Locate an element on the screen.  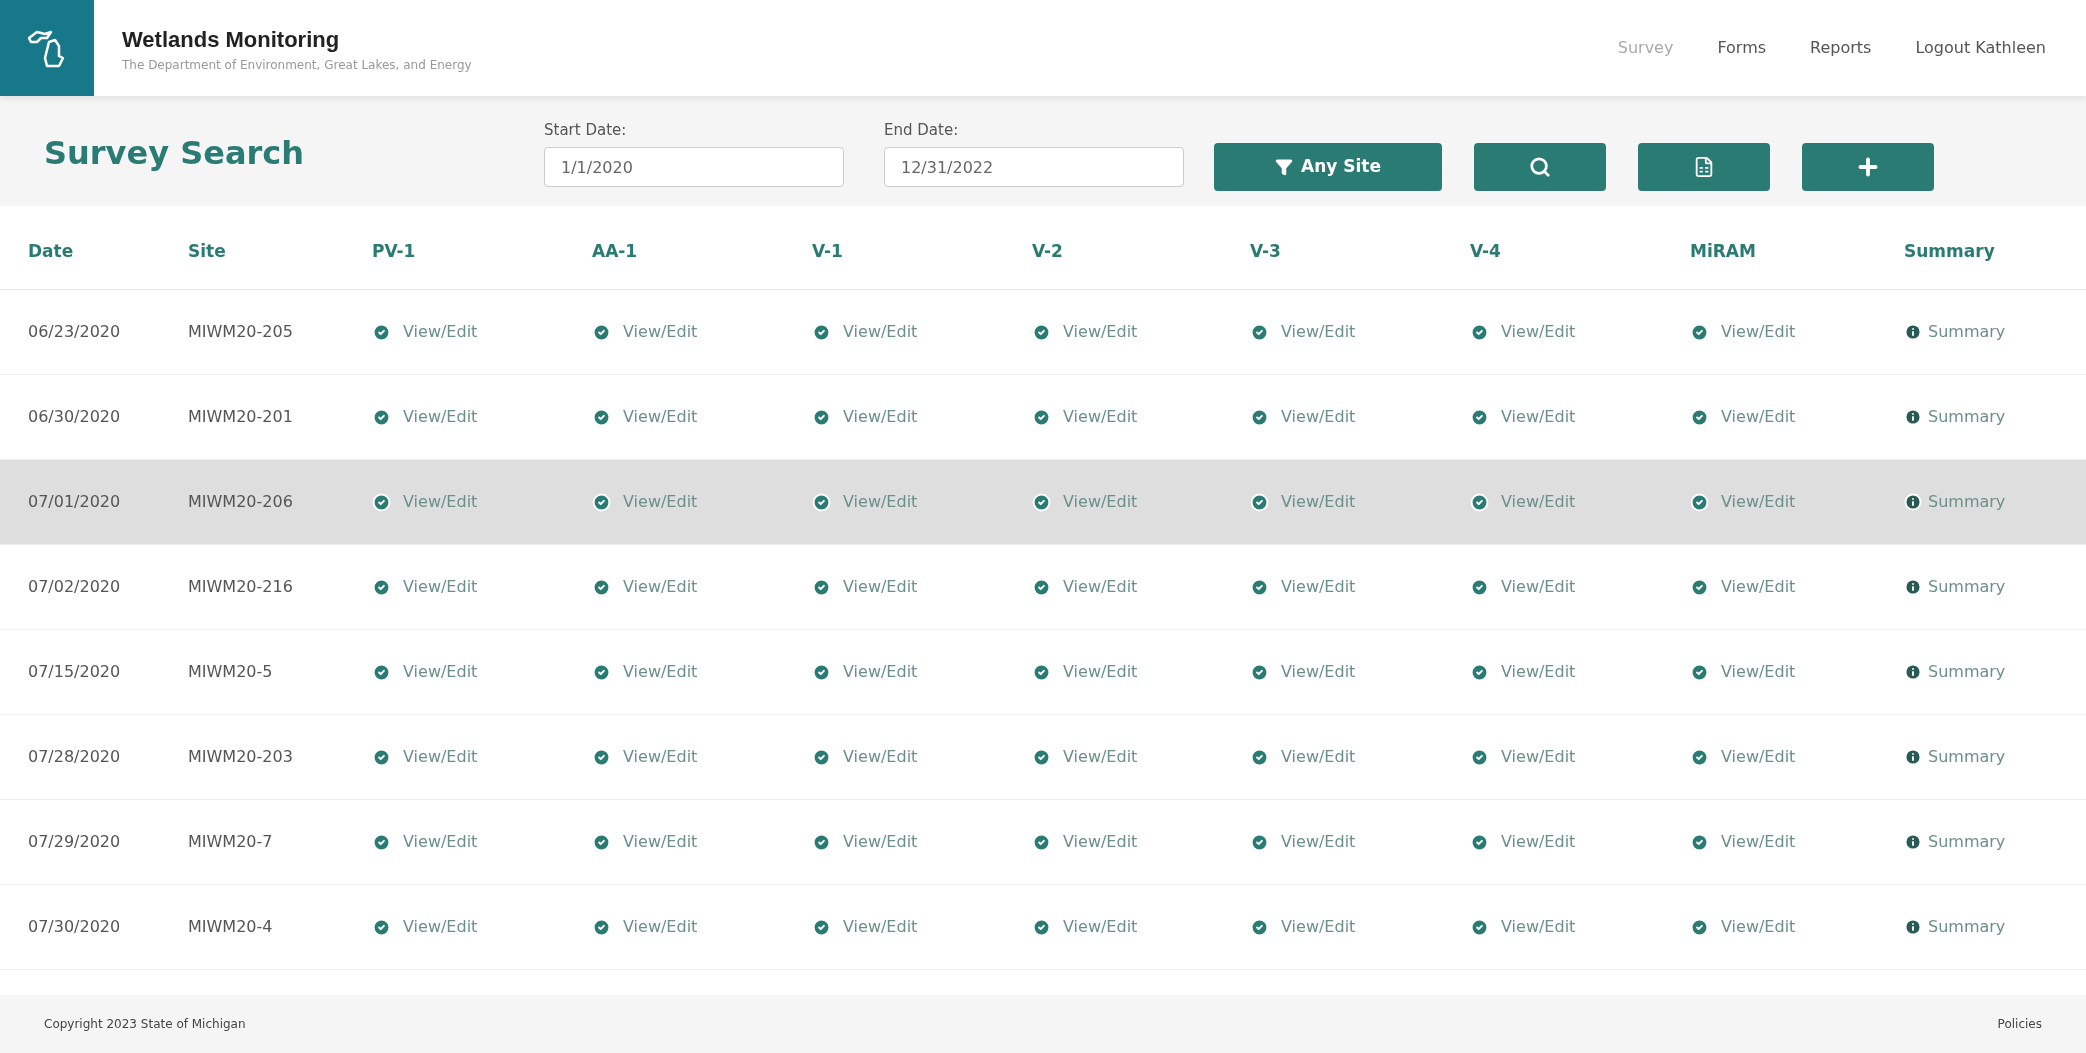
nav-link: Forms is located at coordinates (1742, 48).